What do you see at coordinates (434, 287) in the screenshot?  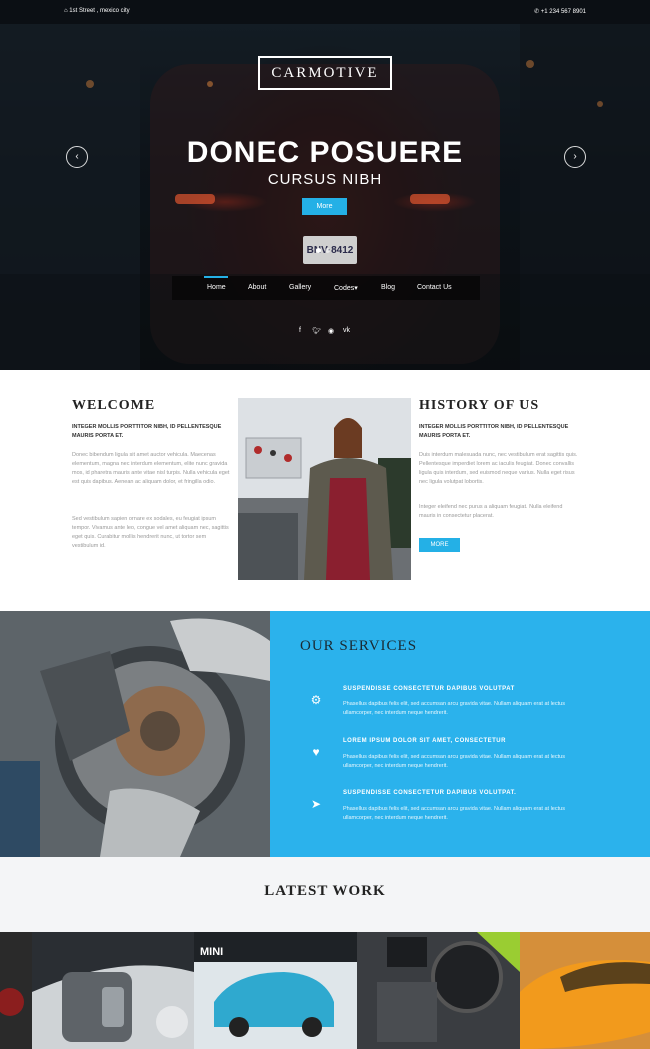 I see `nav-item-contact: Contact Us` at bounding box center [434, 287].